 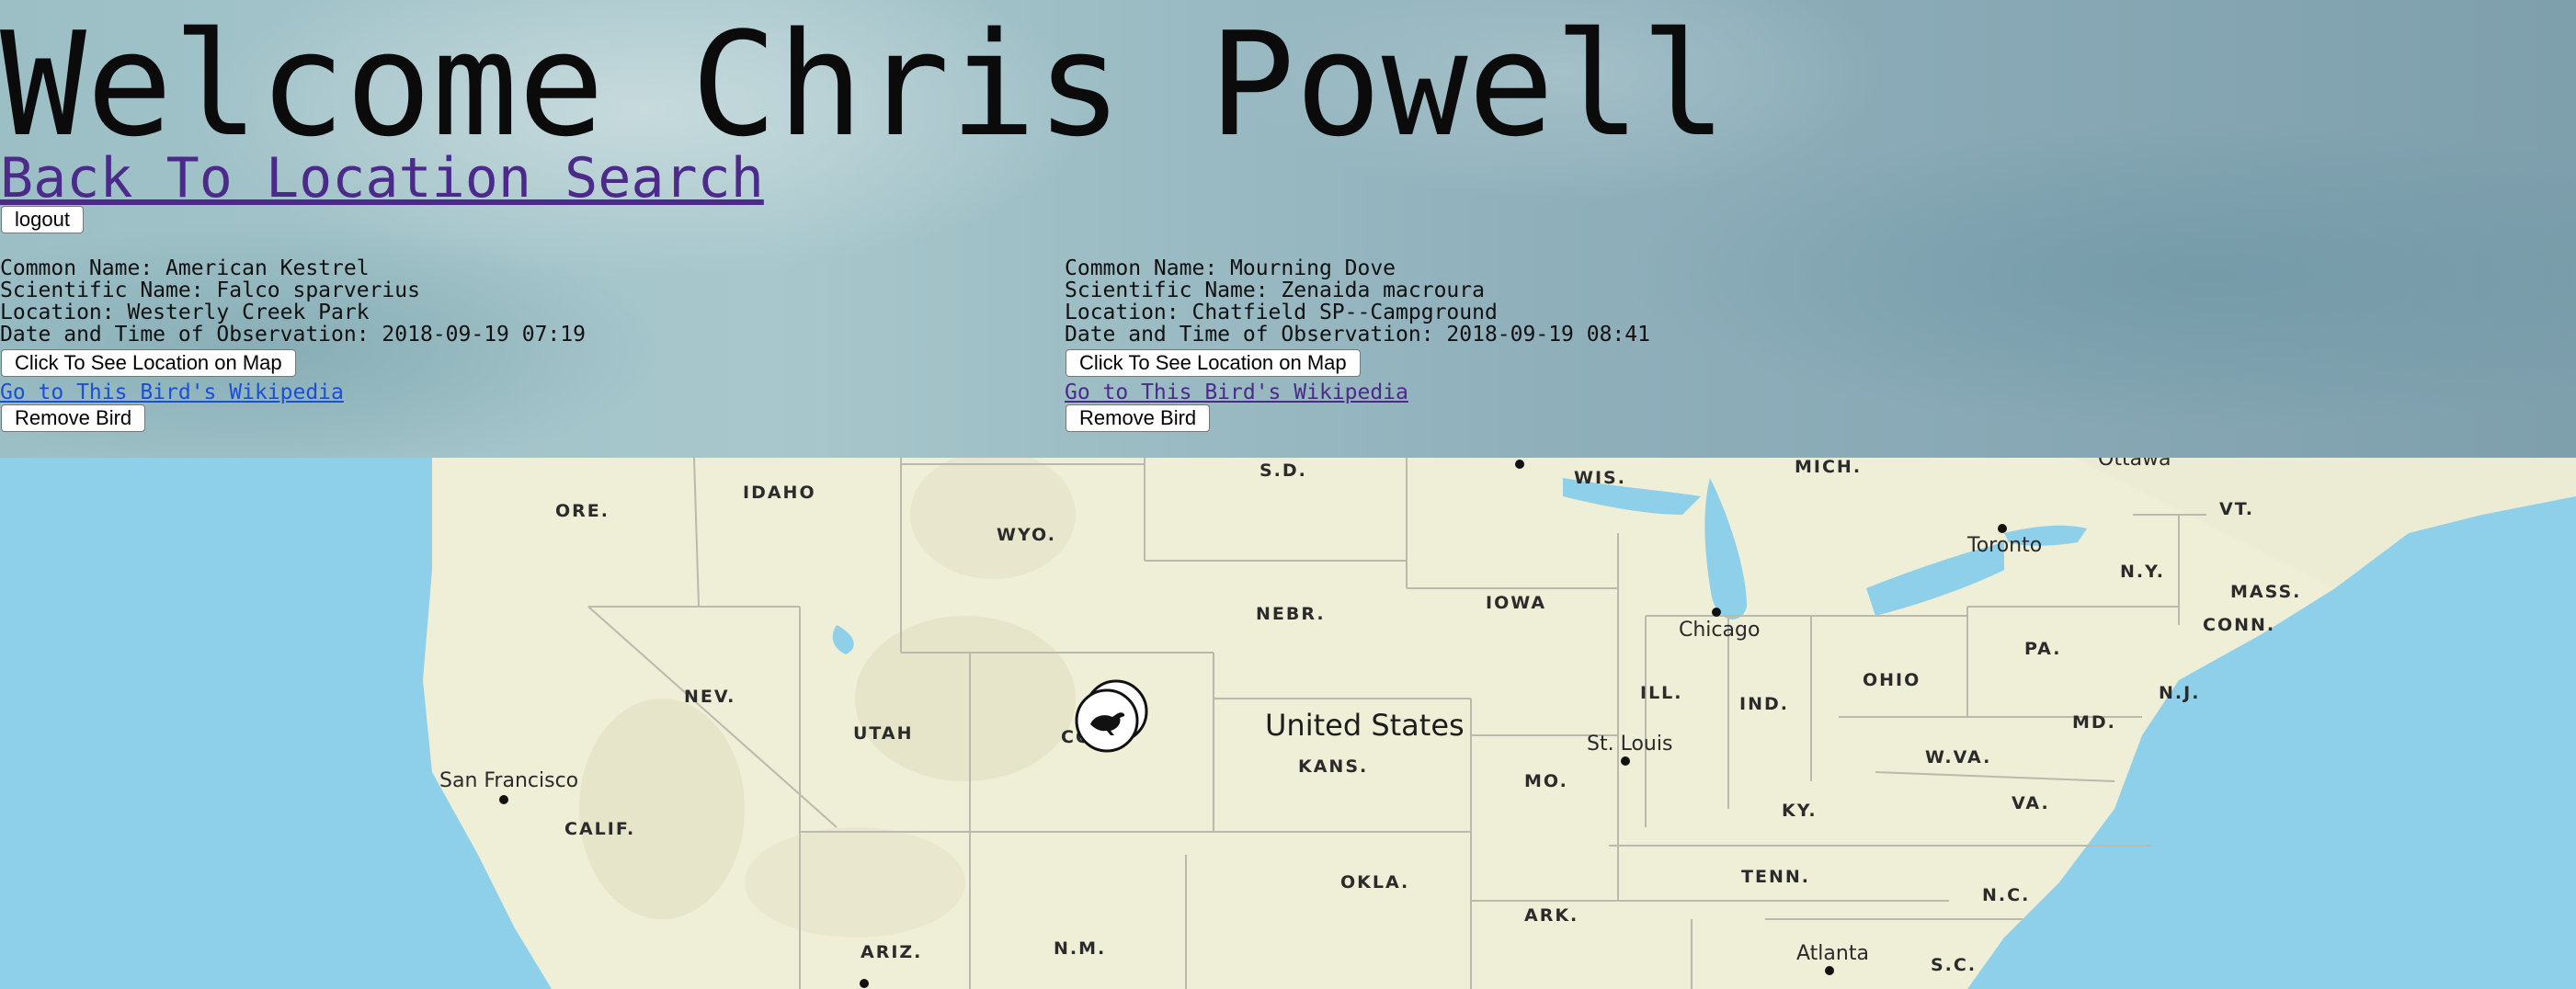 I want to click on country-label: United States, so click(x=1365, y=725).